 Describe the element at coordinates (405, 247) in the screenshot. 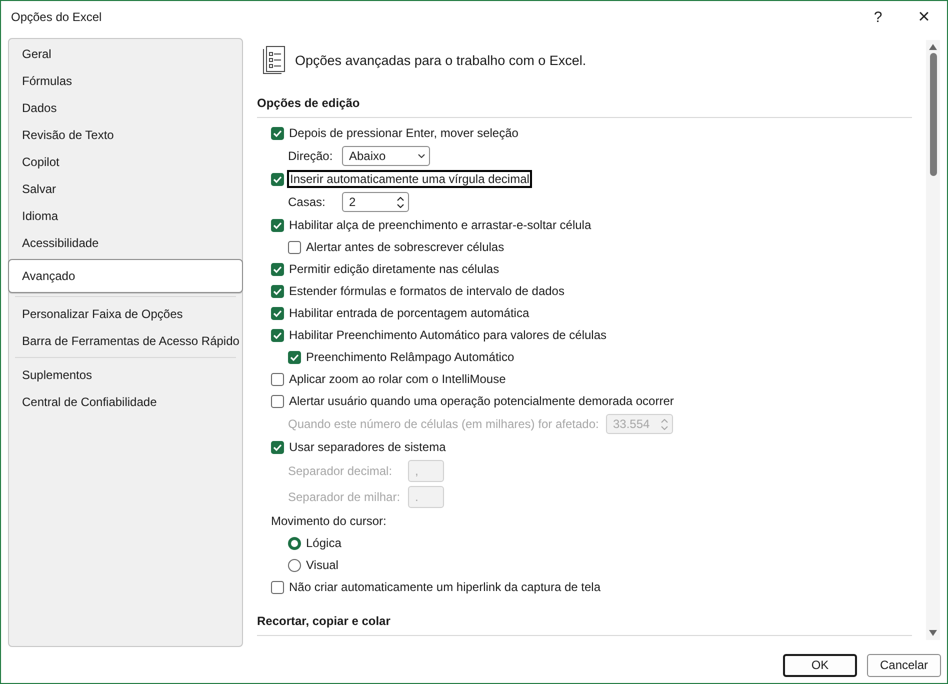

I see `checkbox-label: Alertar antes de sobrescrever células` at that location.